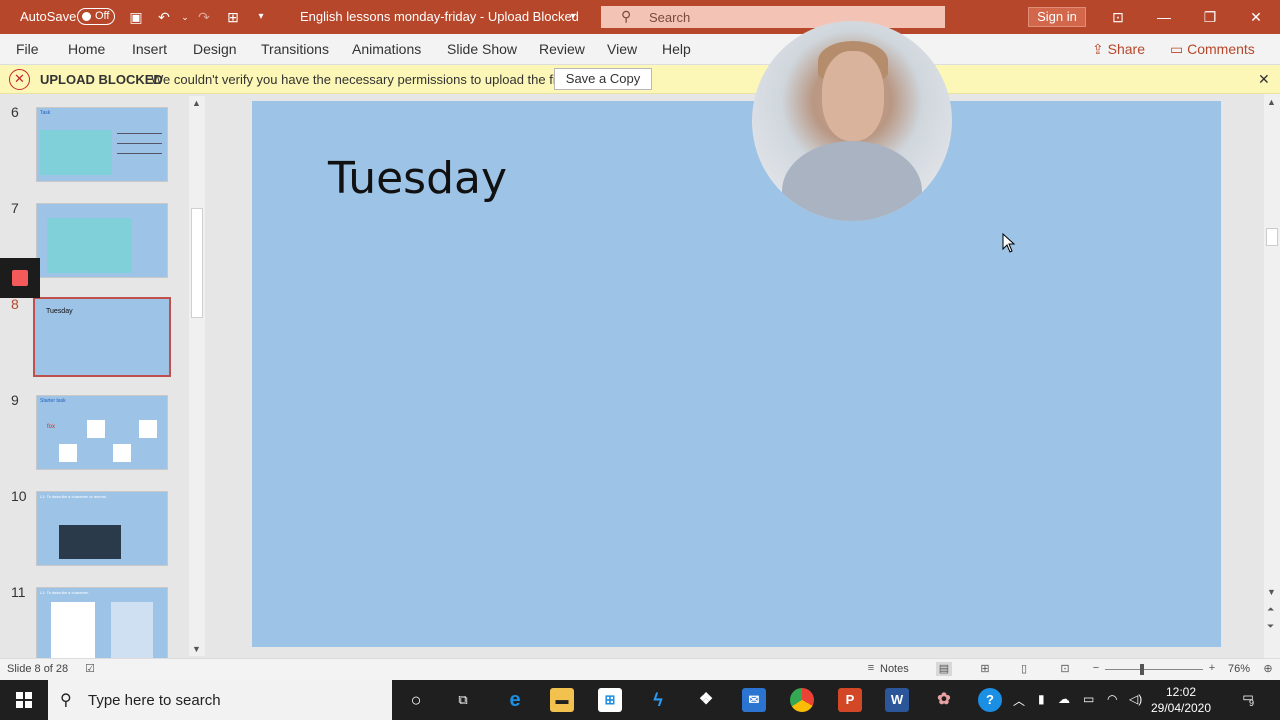 This screenshot has width=1280, height=720. Describe the element at coordinates (622, 49) in the screenshot. I see `tab-view: View` at that location.